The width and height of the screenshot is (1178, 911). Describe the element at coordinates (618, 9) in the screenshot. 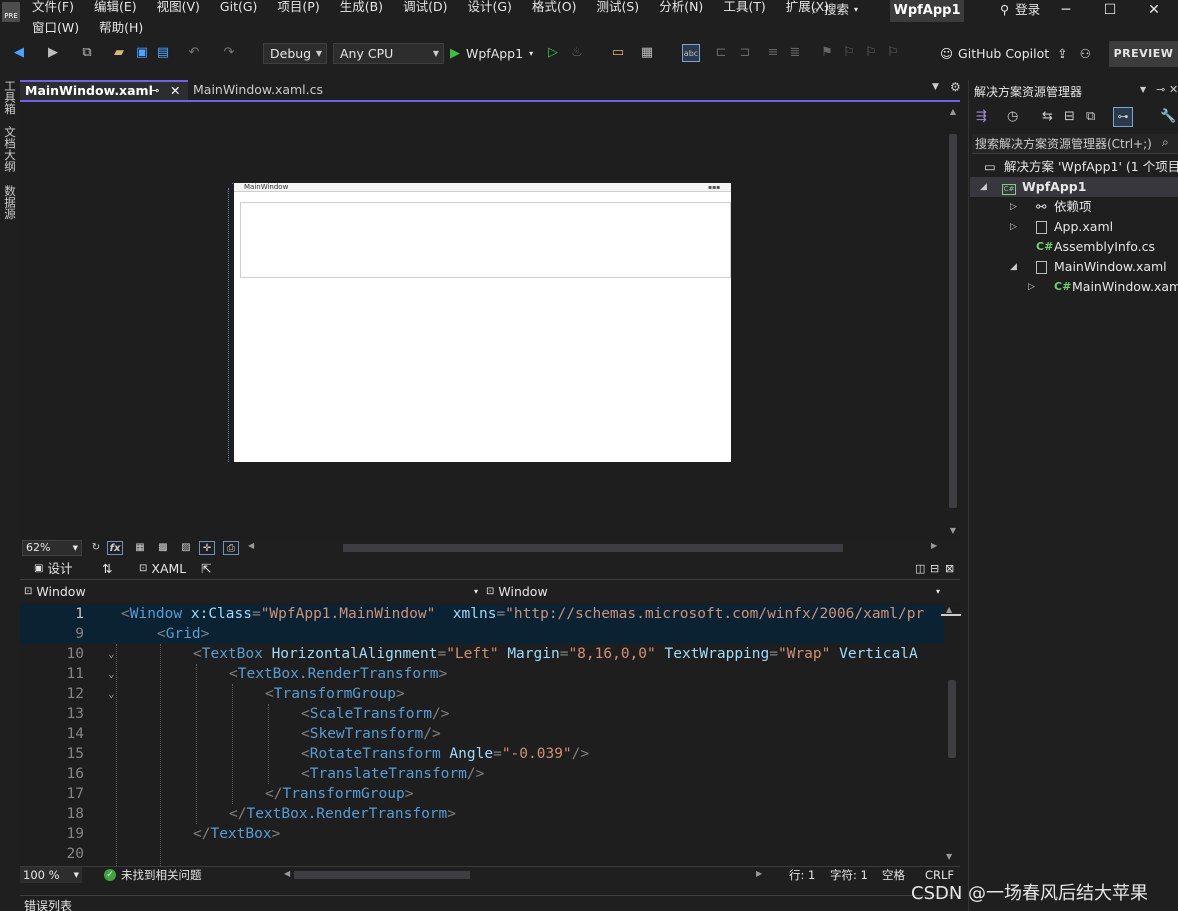

I see `menu-item: 测试(S)` at that location.